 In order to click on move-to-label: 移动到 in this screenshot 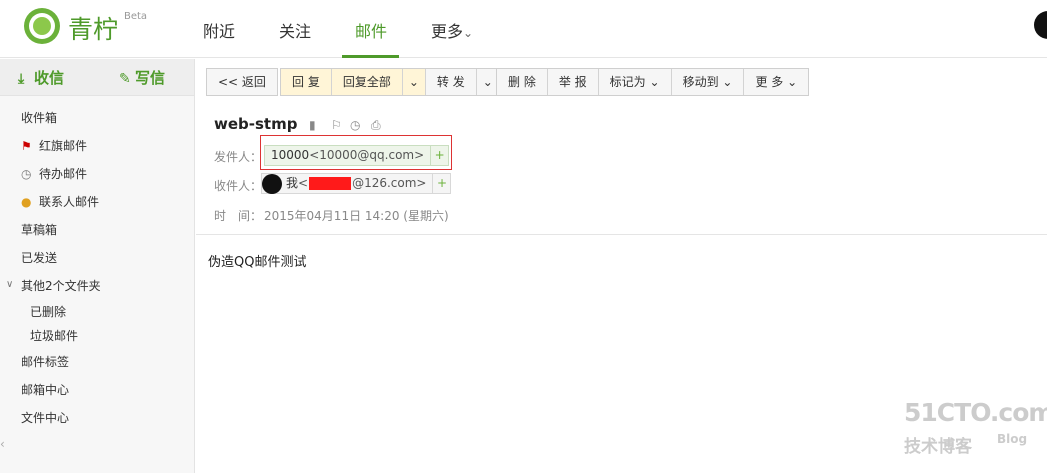, I will do `click(700, 82)`.